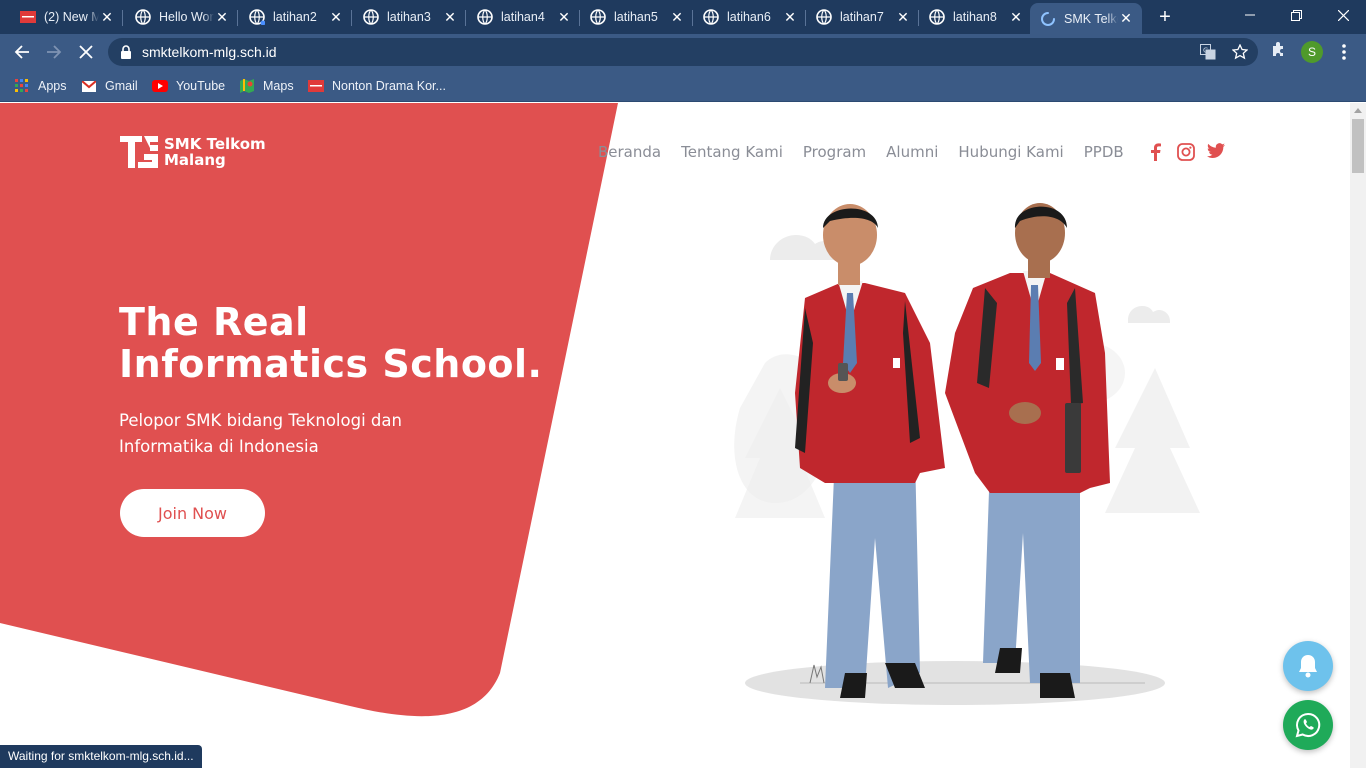 The height and width of the screenshot is (768, 1366). I want to click on notification-bell-button, so click(1308, 666).